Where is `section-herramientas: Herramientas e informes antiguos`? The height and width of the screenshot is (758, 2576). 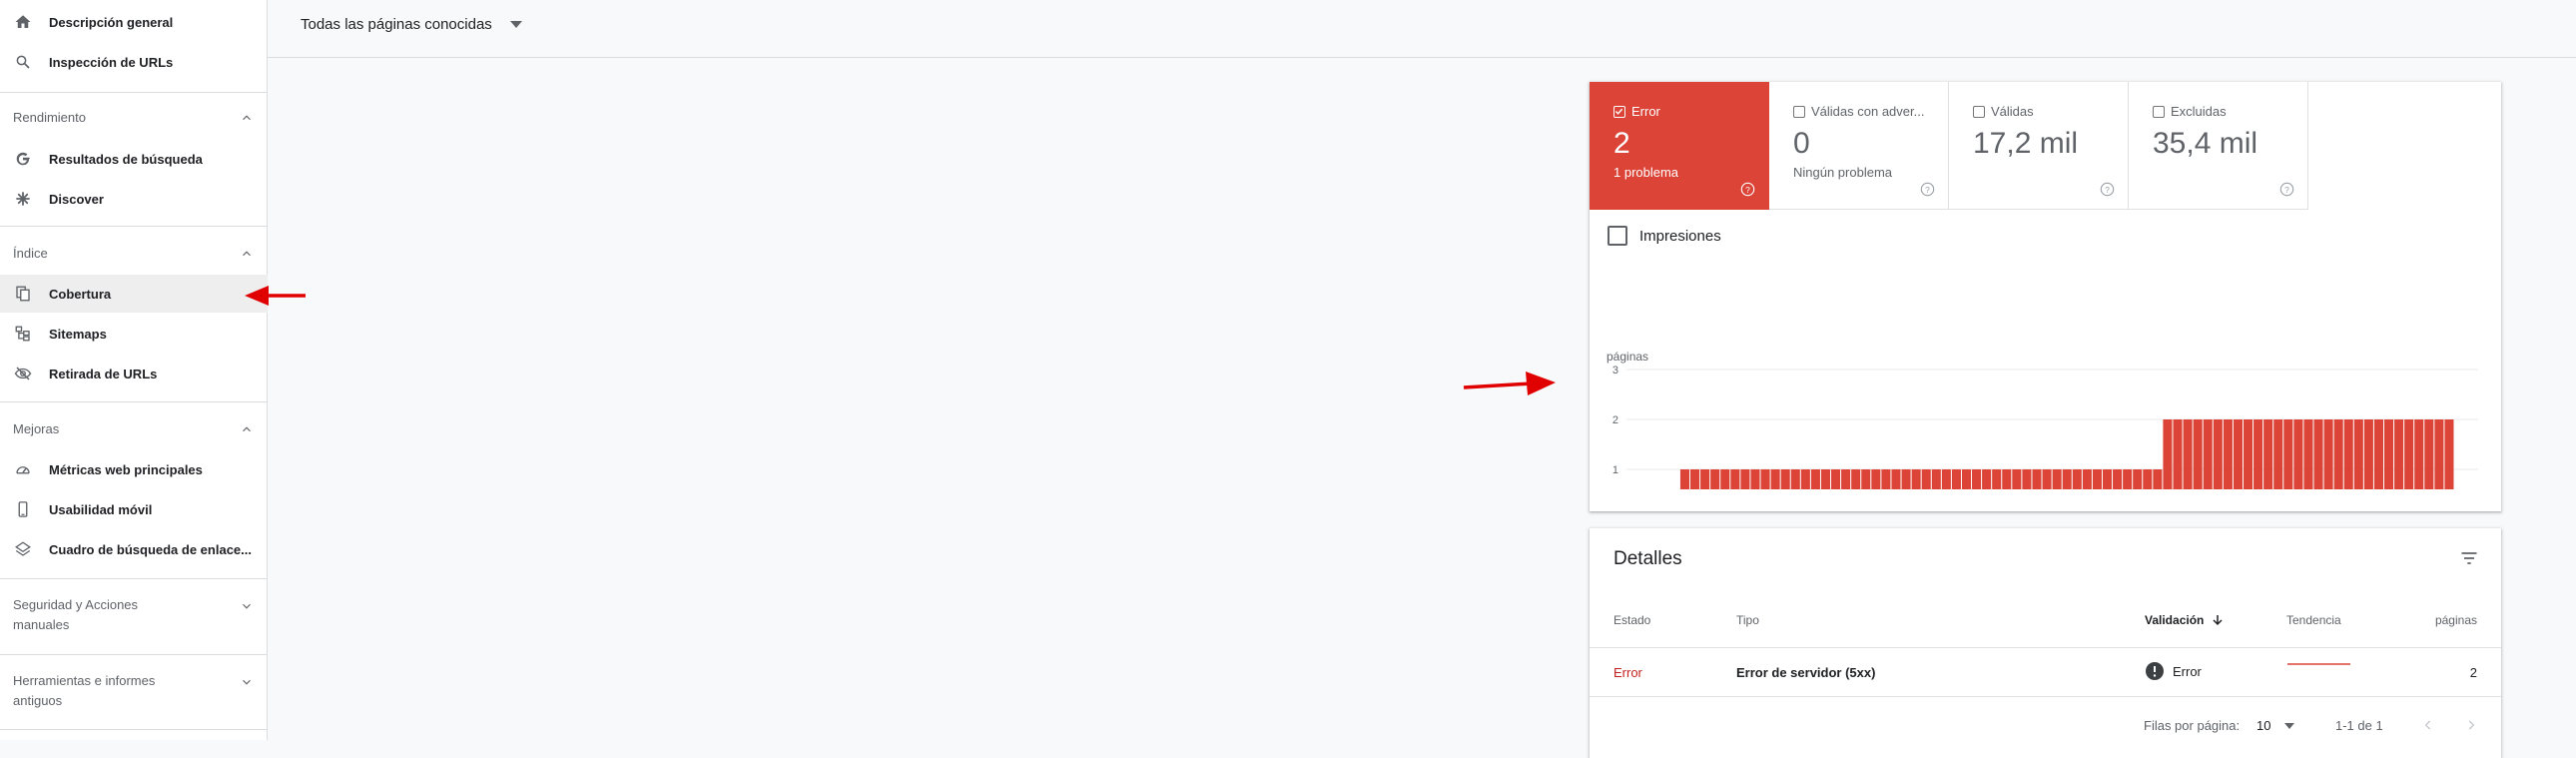
section-herramientas: Herramientas e informes antiguos is located at coordinates (134, 691).